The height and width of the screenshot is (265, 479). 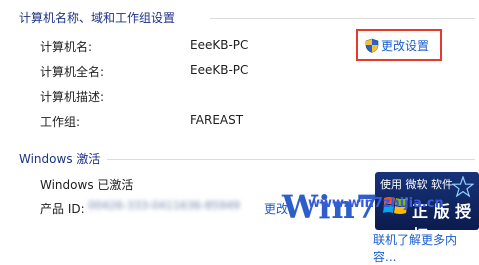 I want to click on computer-section-title: 计算机名称、域和工作组设置, so click(x=97, y=18).